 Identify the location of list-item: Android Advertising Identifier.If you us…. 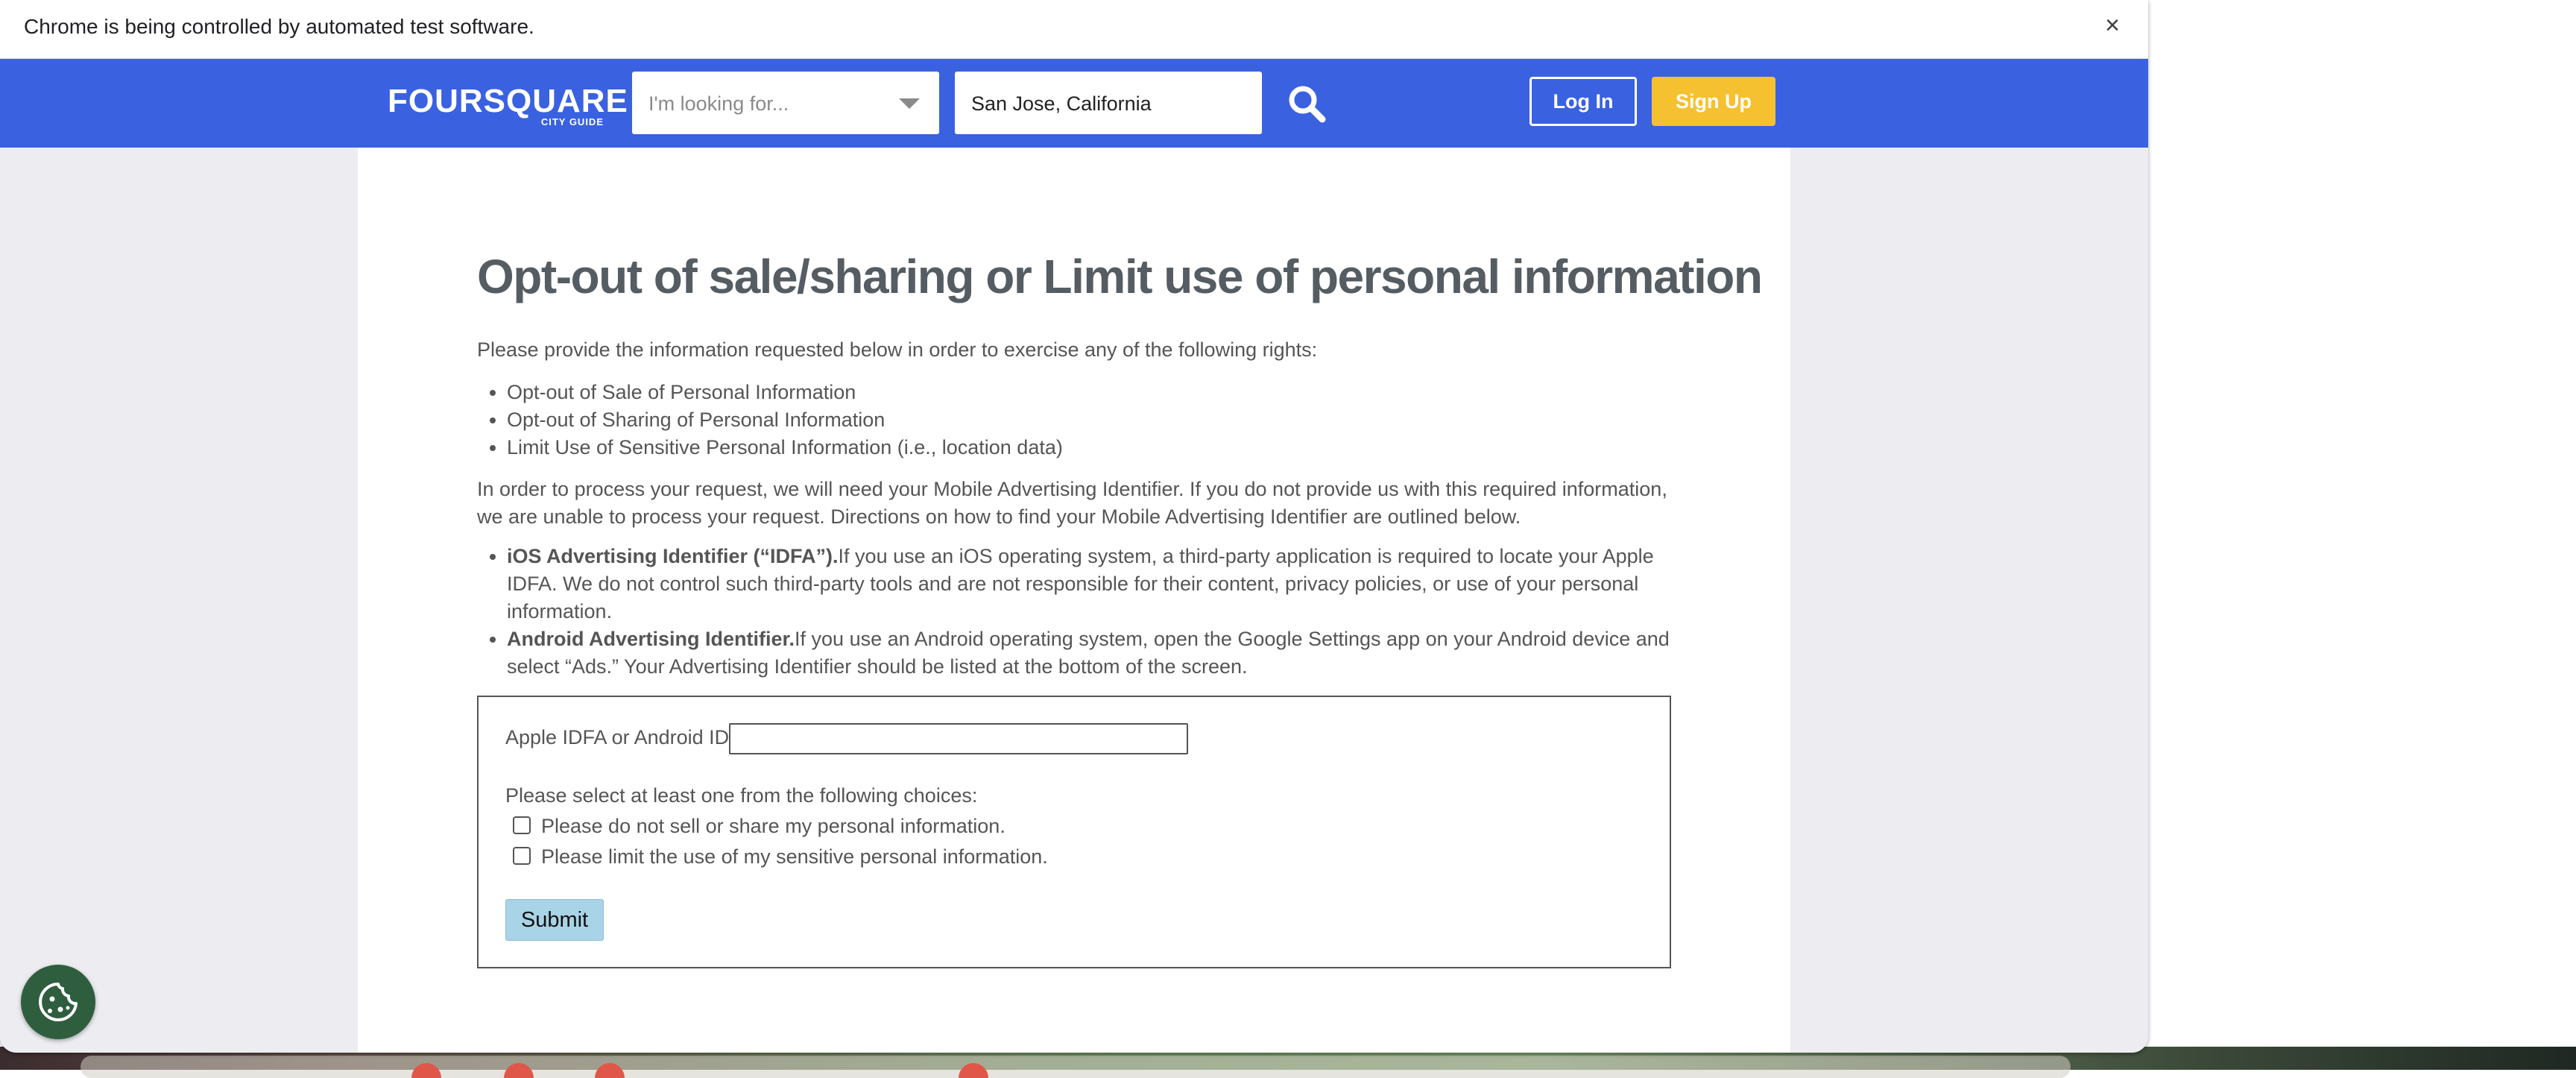
(1107, 653).